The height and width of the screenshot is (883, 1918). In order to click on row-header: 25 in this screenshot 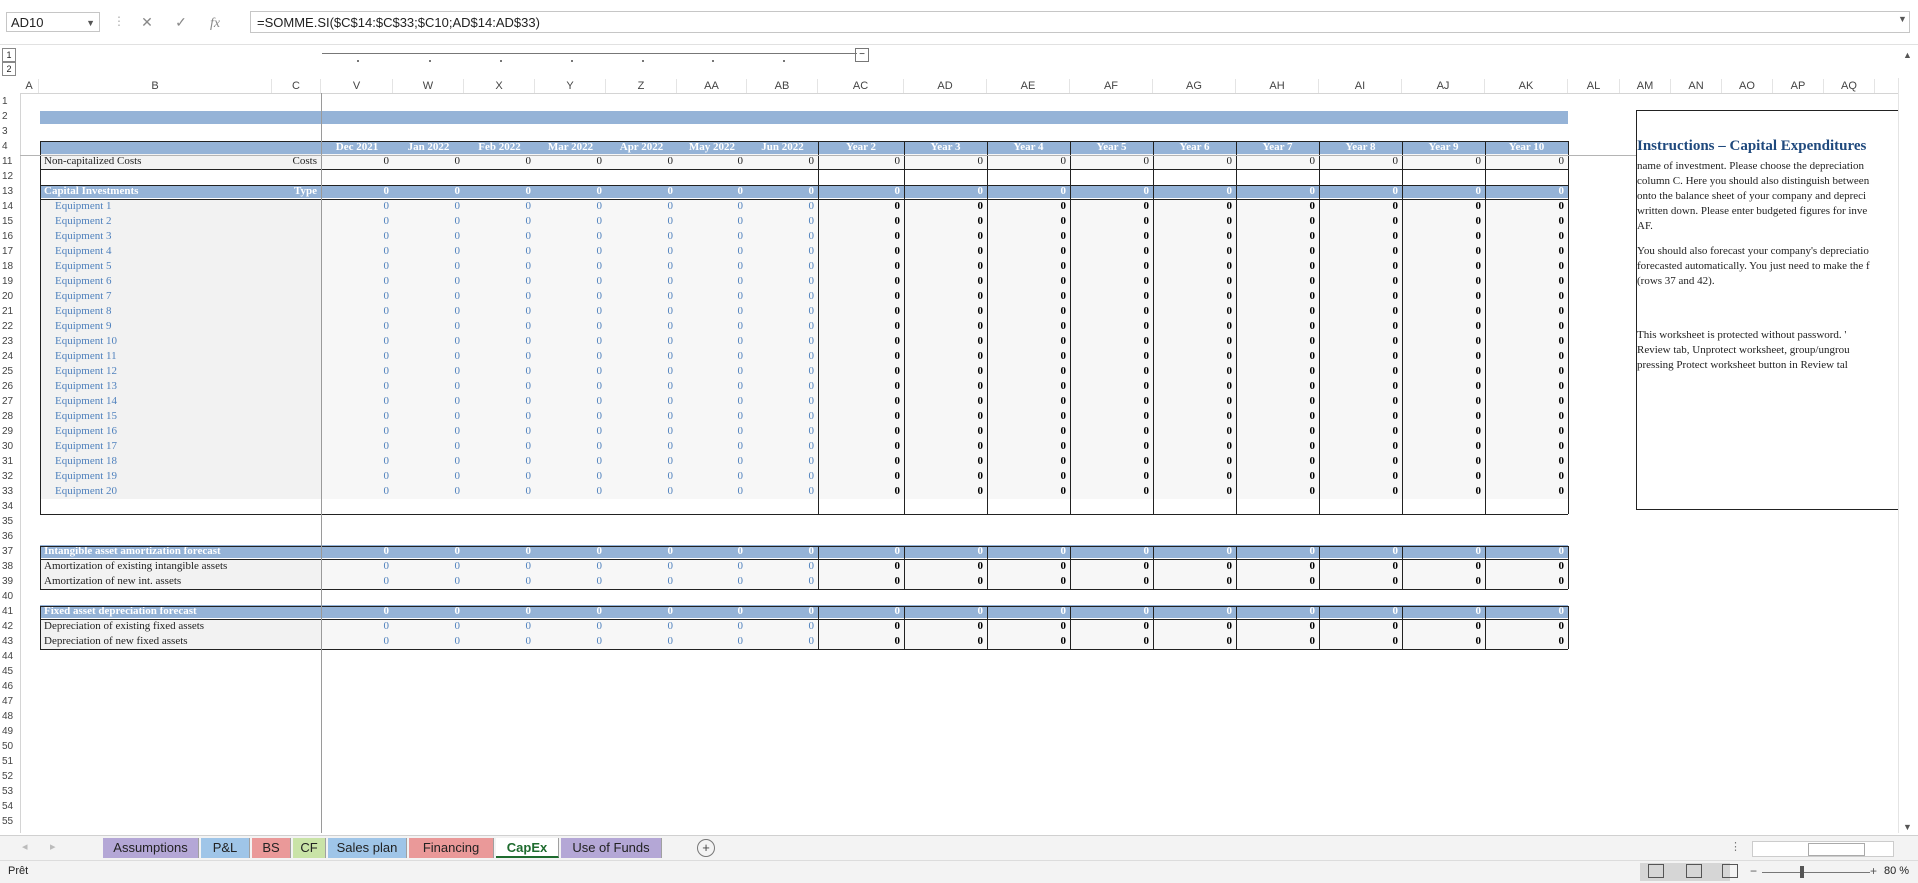, I will do `click(11, 371)`.